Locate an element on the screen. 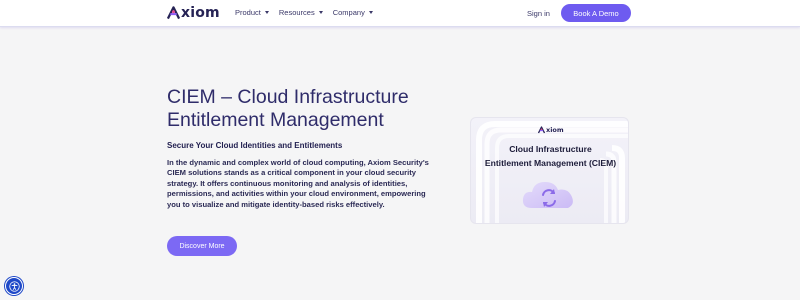 This screenshot has height=300, width=800. accessibility-button is located at coordinates (14, 286).